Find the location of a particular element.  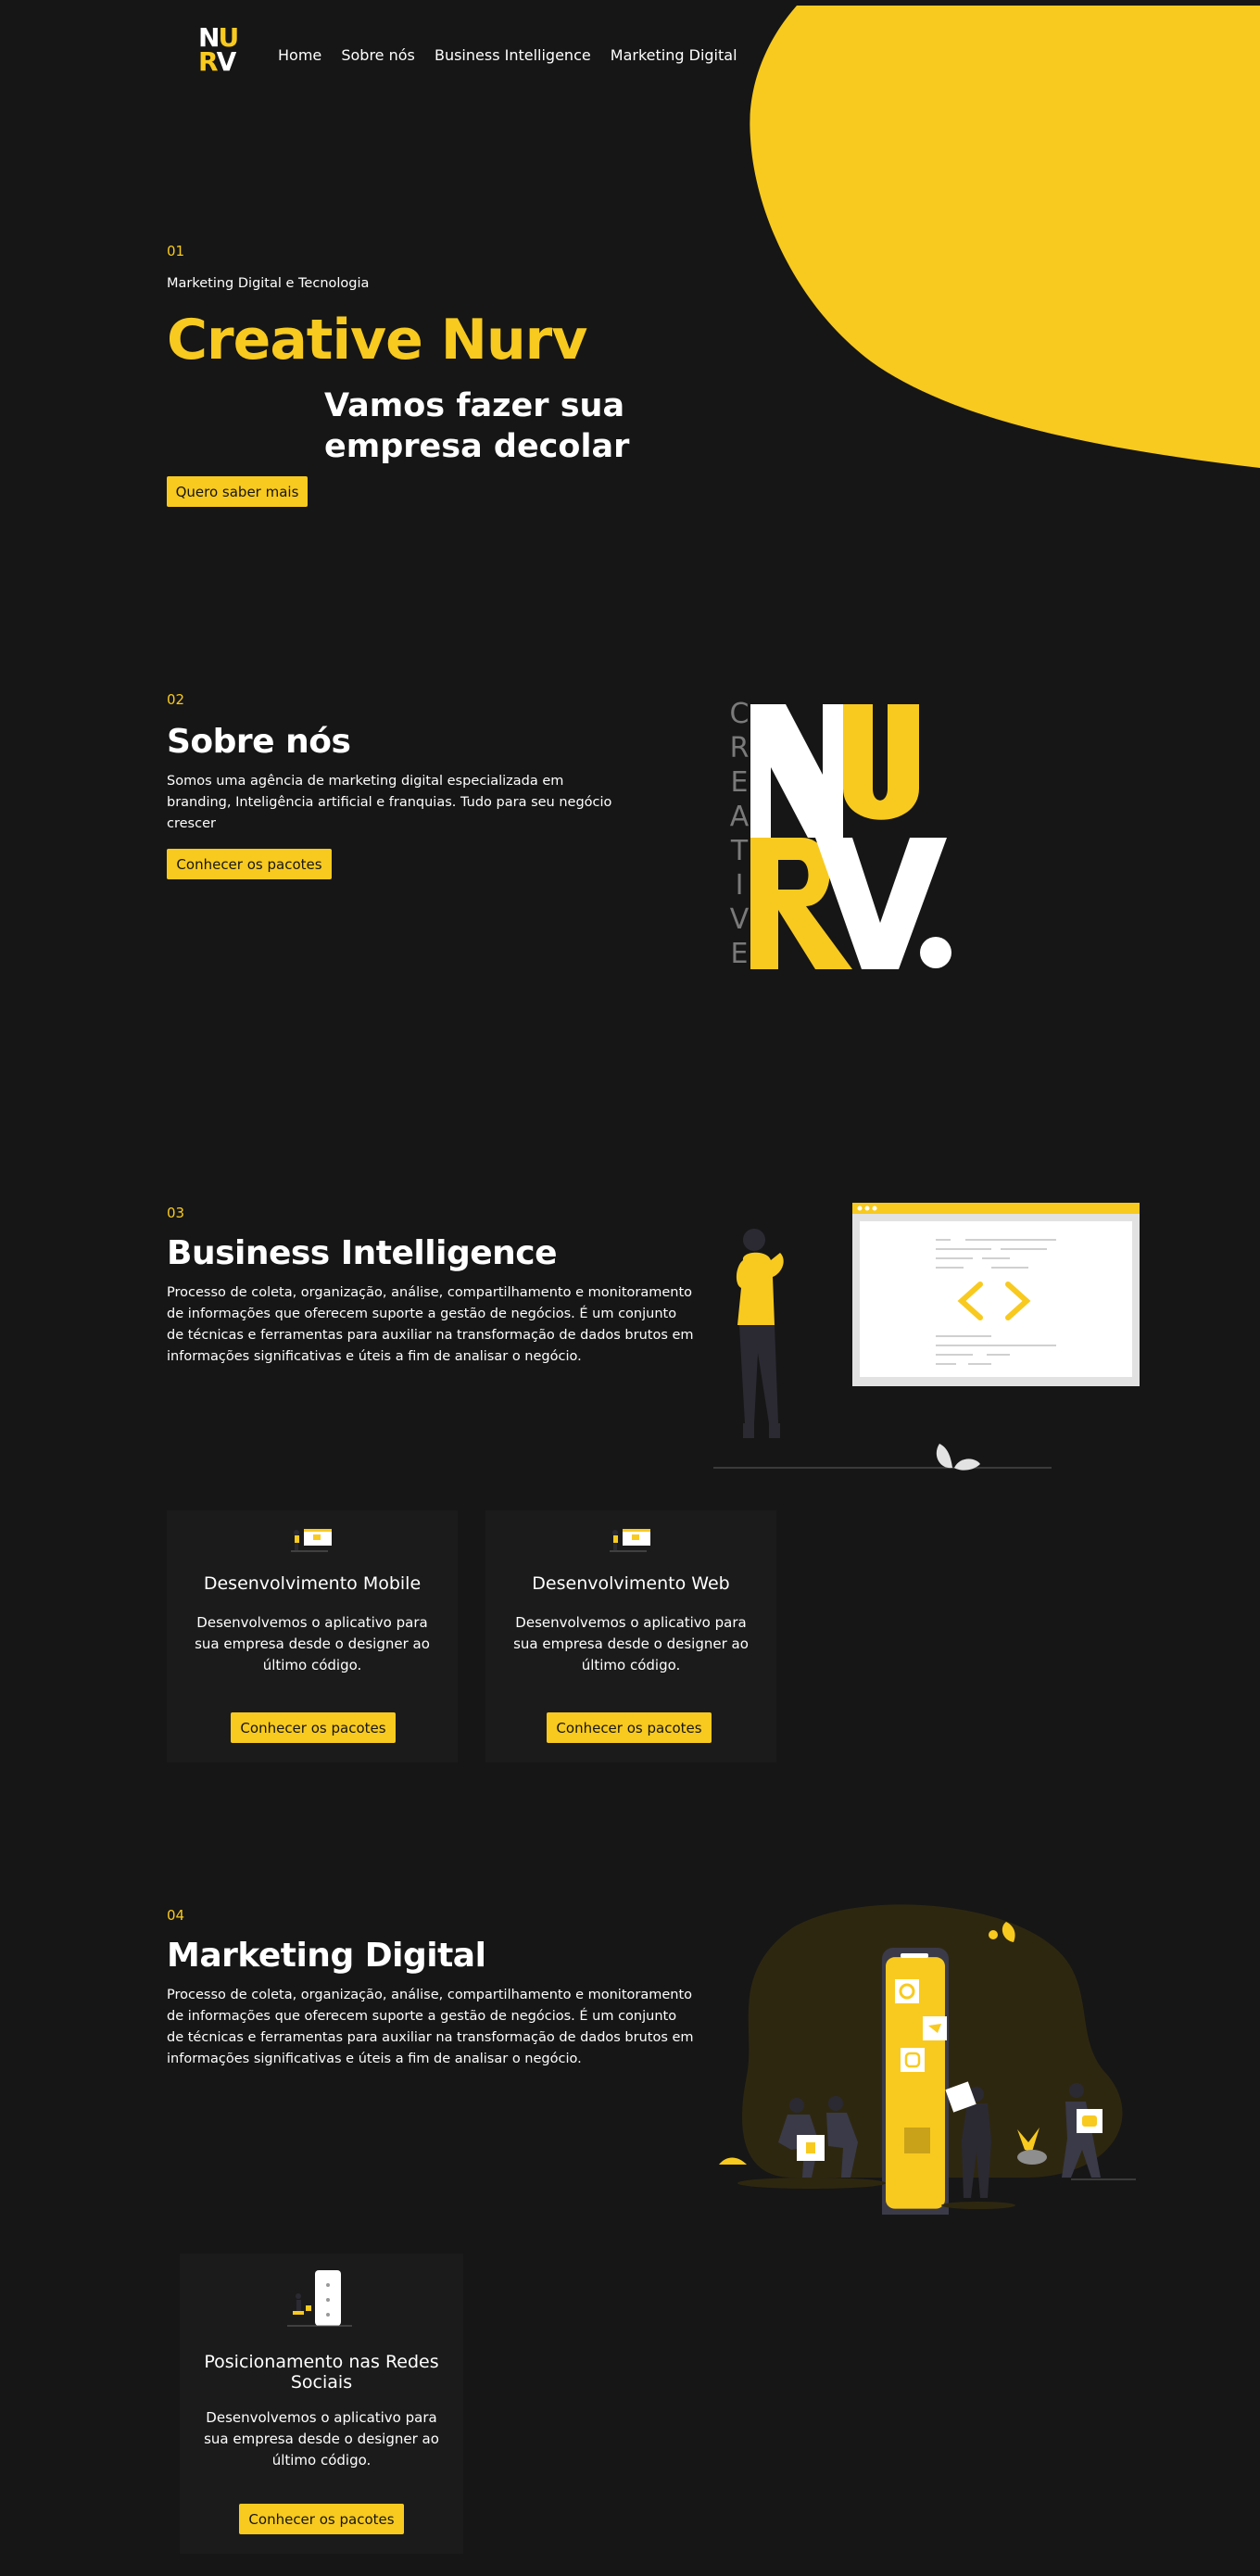

logo: NU RV is located at coordinates (221, 51).